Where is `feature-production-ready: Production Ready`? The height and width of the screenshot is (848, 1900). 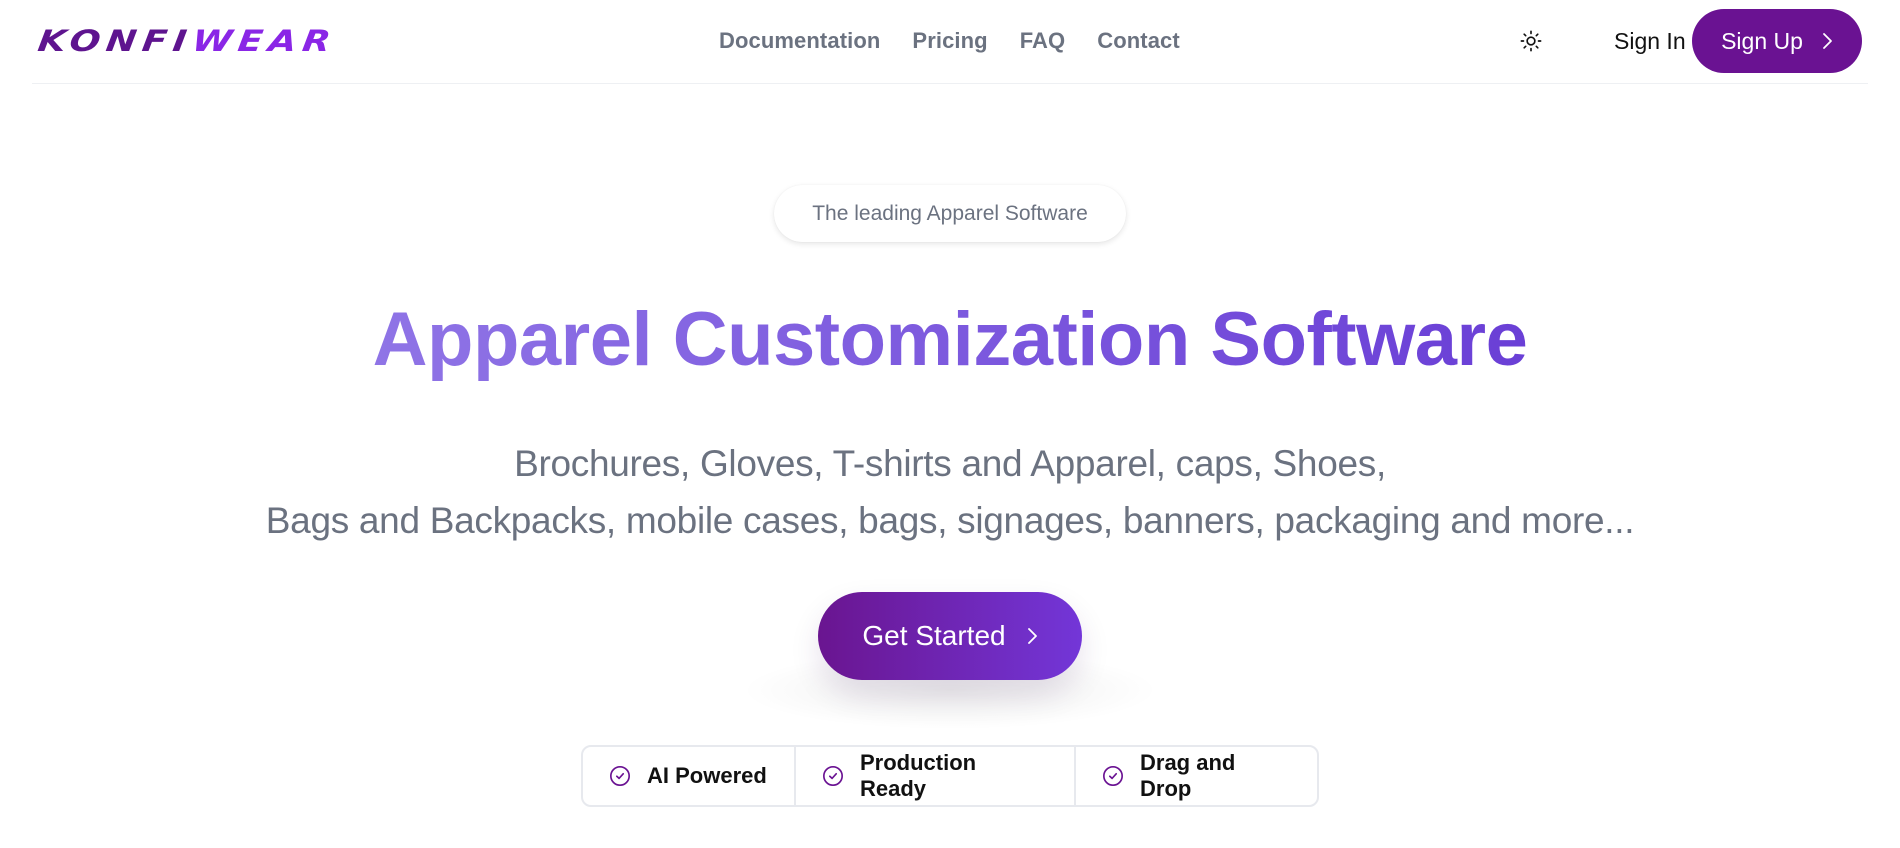
feature-production-ready: Production Ready is located at coordinates (934, 776).